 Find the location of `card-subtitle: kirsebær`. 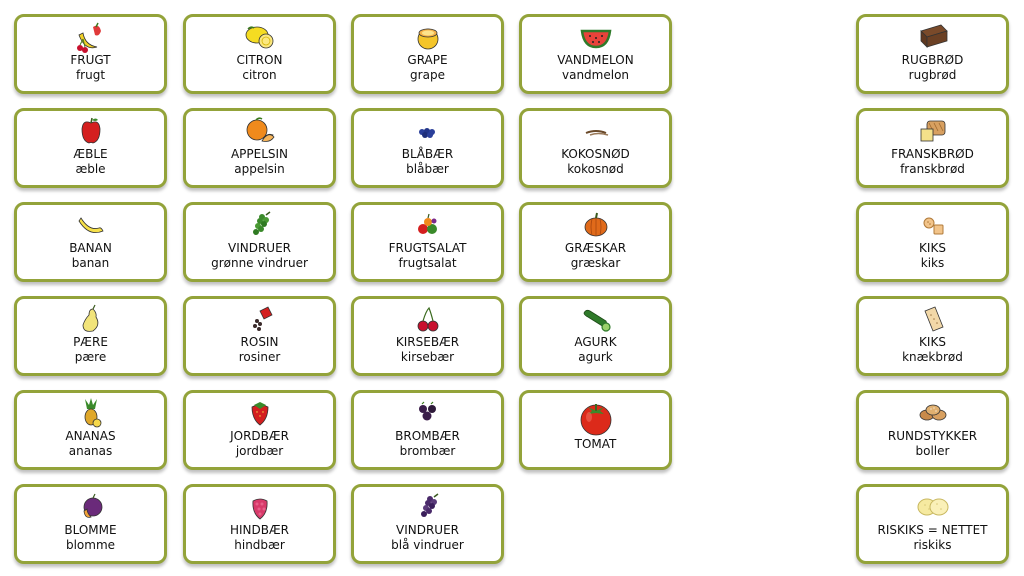

card-subtitle: kirsebær is located at coordinates (427, 357).